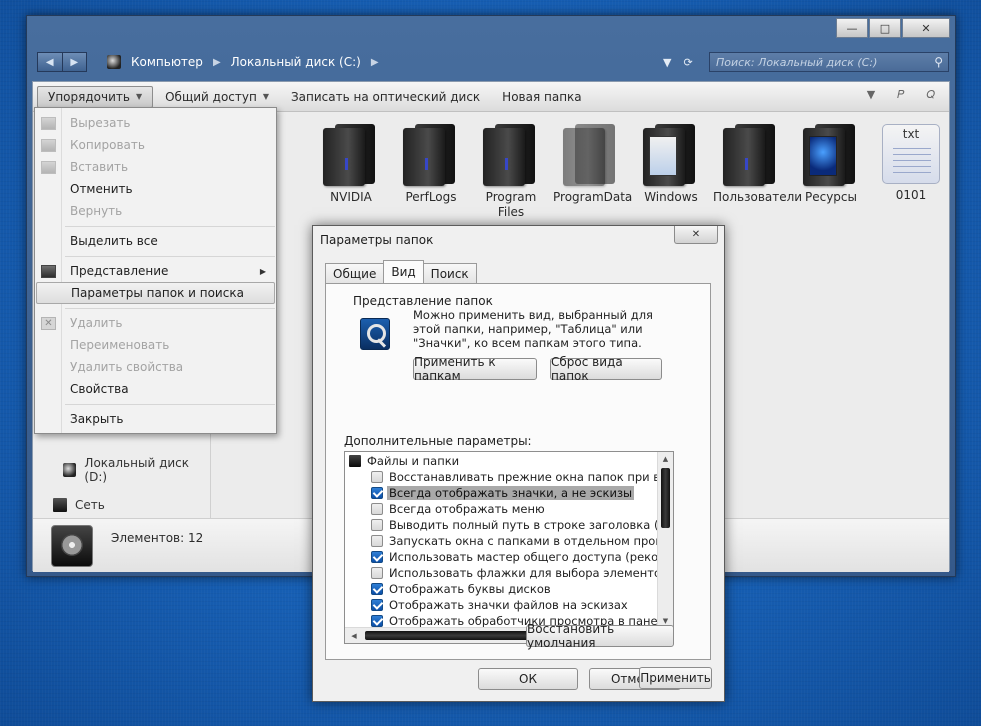  Describe the element at coordinates (528, 679) in the screenshot. I see `ok-button: ОК` at that location.